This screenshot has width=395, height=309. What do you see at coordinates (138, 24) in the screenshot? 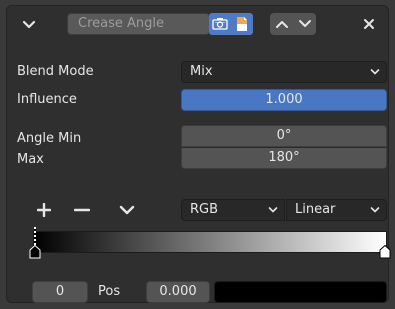
I see `modifier-name-field: Crease Angle` at bounding box center [138, 24].